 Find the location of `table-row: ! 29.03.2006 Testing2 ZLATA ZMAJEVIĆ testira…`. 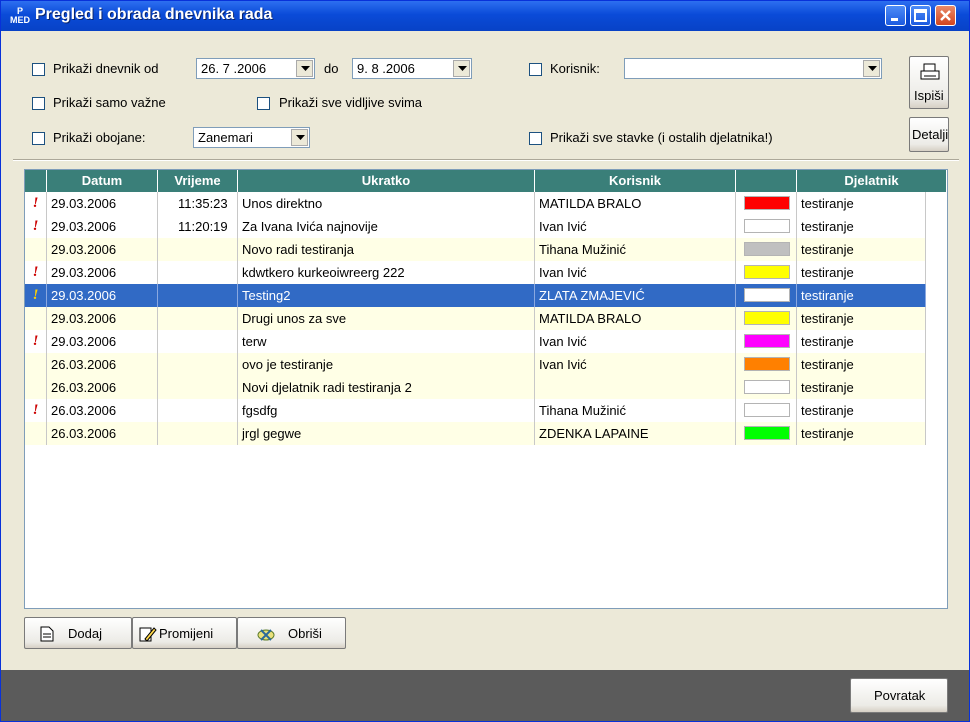

table-row: ! 29.03.2006 Testing2 ZLATA ZMAJEVIĆ testira… is located at coordinates (475, 295).